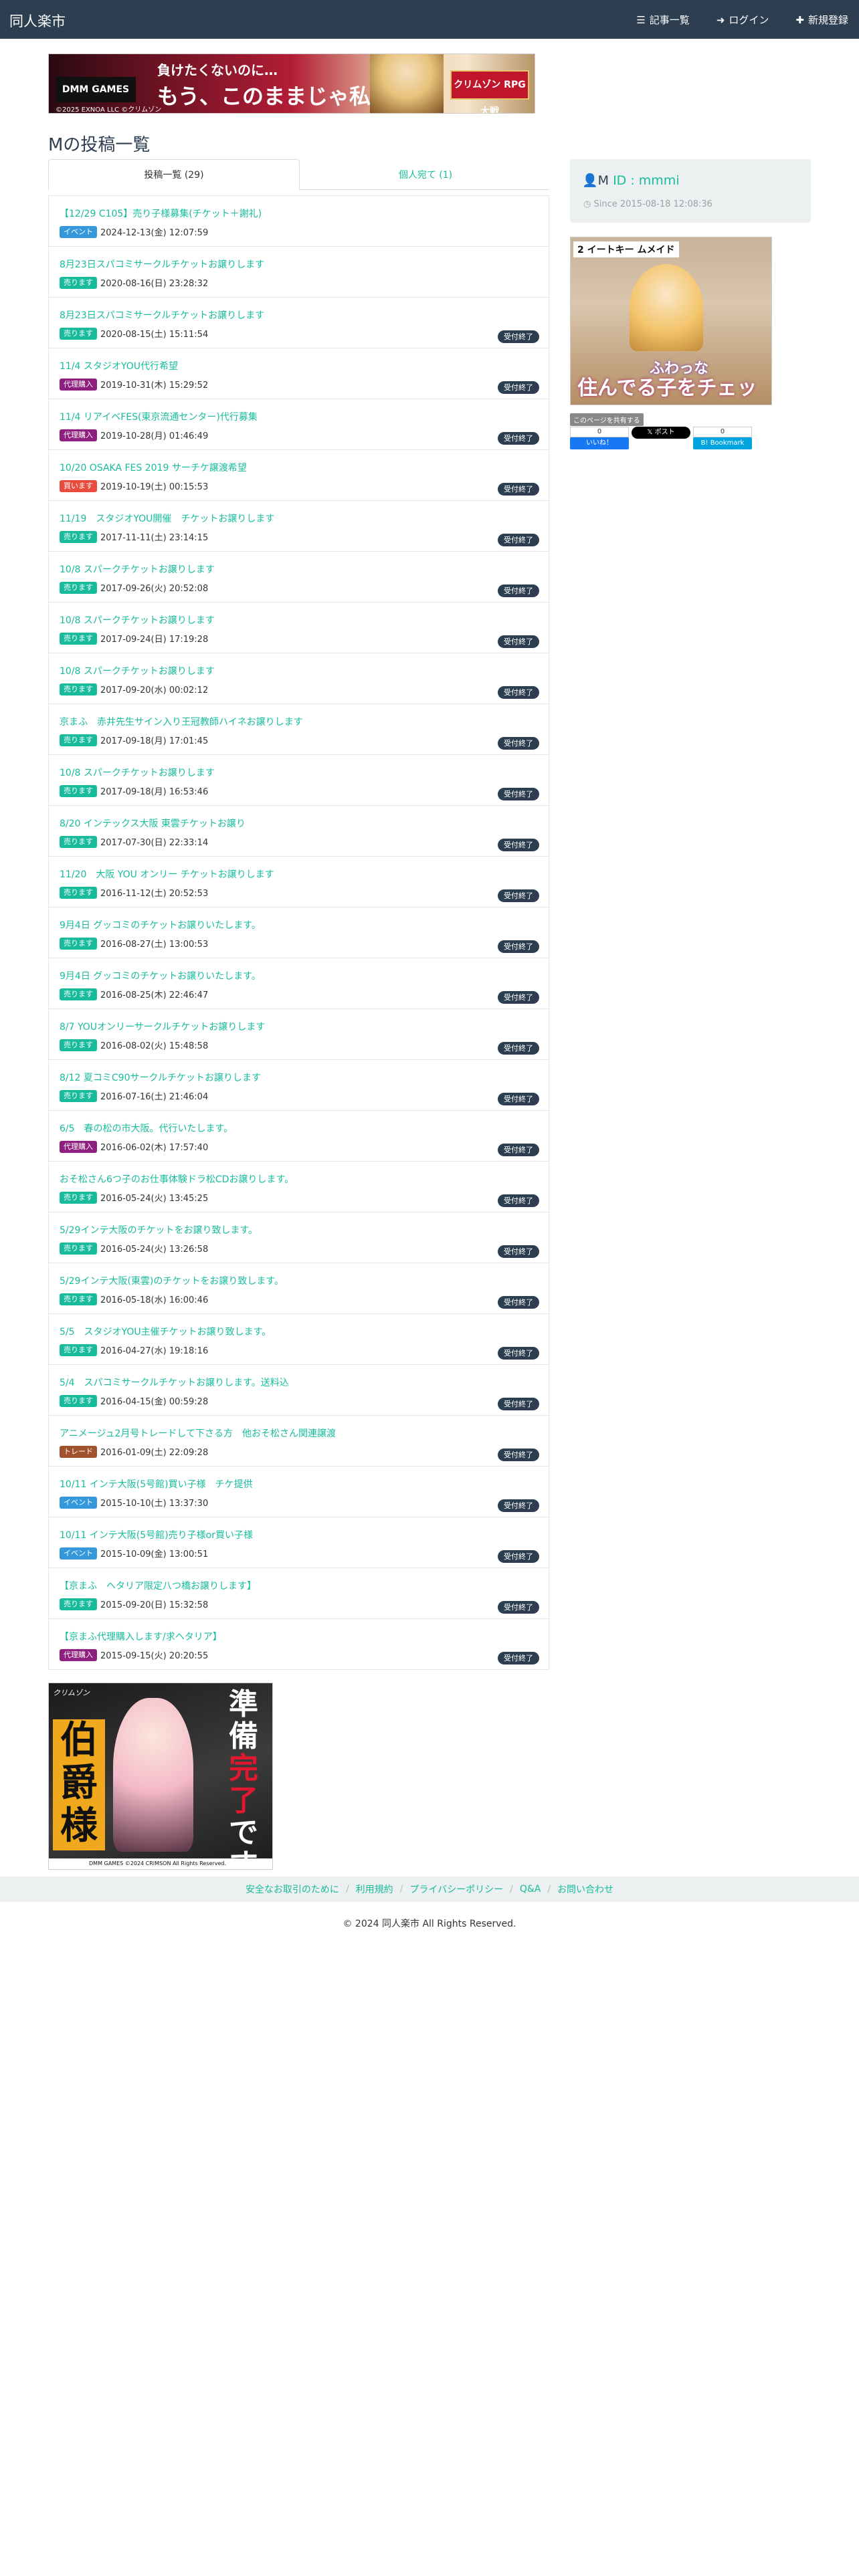  Describe the element at coordinates (153, 467) in the screenshot. I see `post-title-link: 10/20 OSAKA FES 2019 サーチケ譲渡希望` at that location.